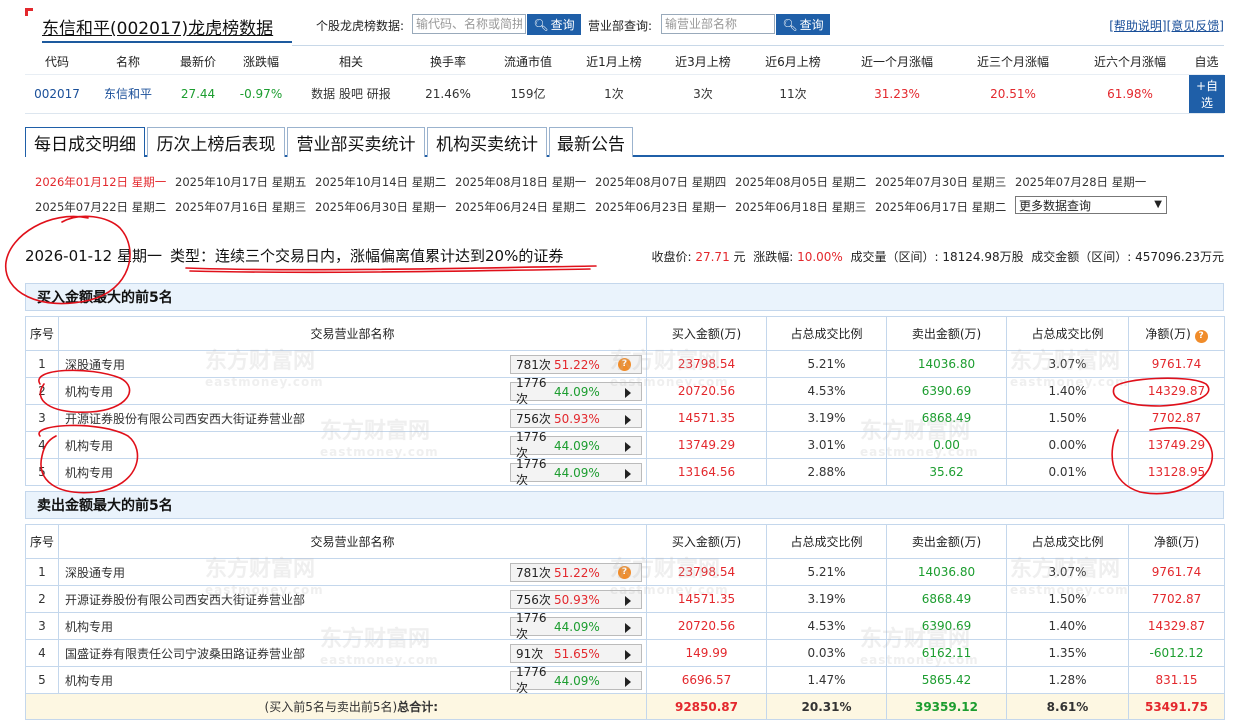  Describe the element at coordinates (85, 142) in the screenshot. I see `tab-daily-detail: 每日成交明细` at that location.